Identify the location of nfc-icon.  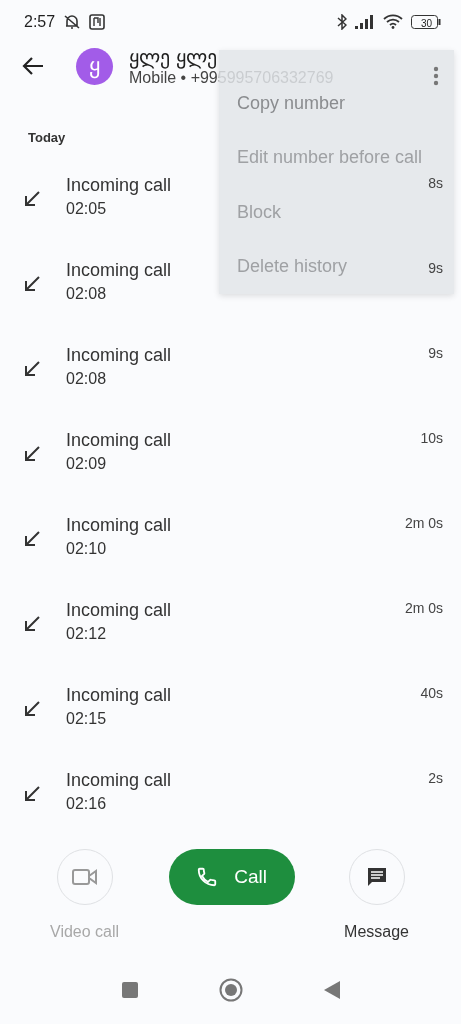
(97, 21).